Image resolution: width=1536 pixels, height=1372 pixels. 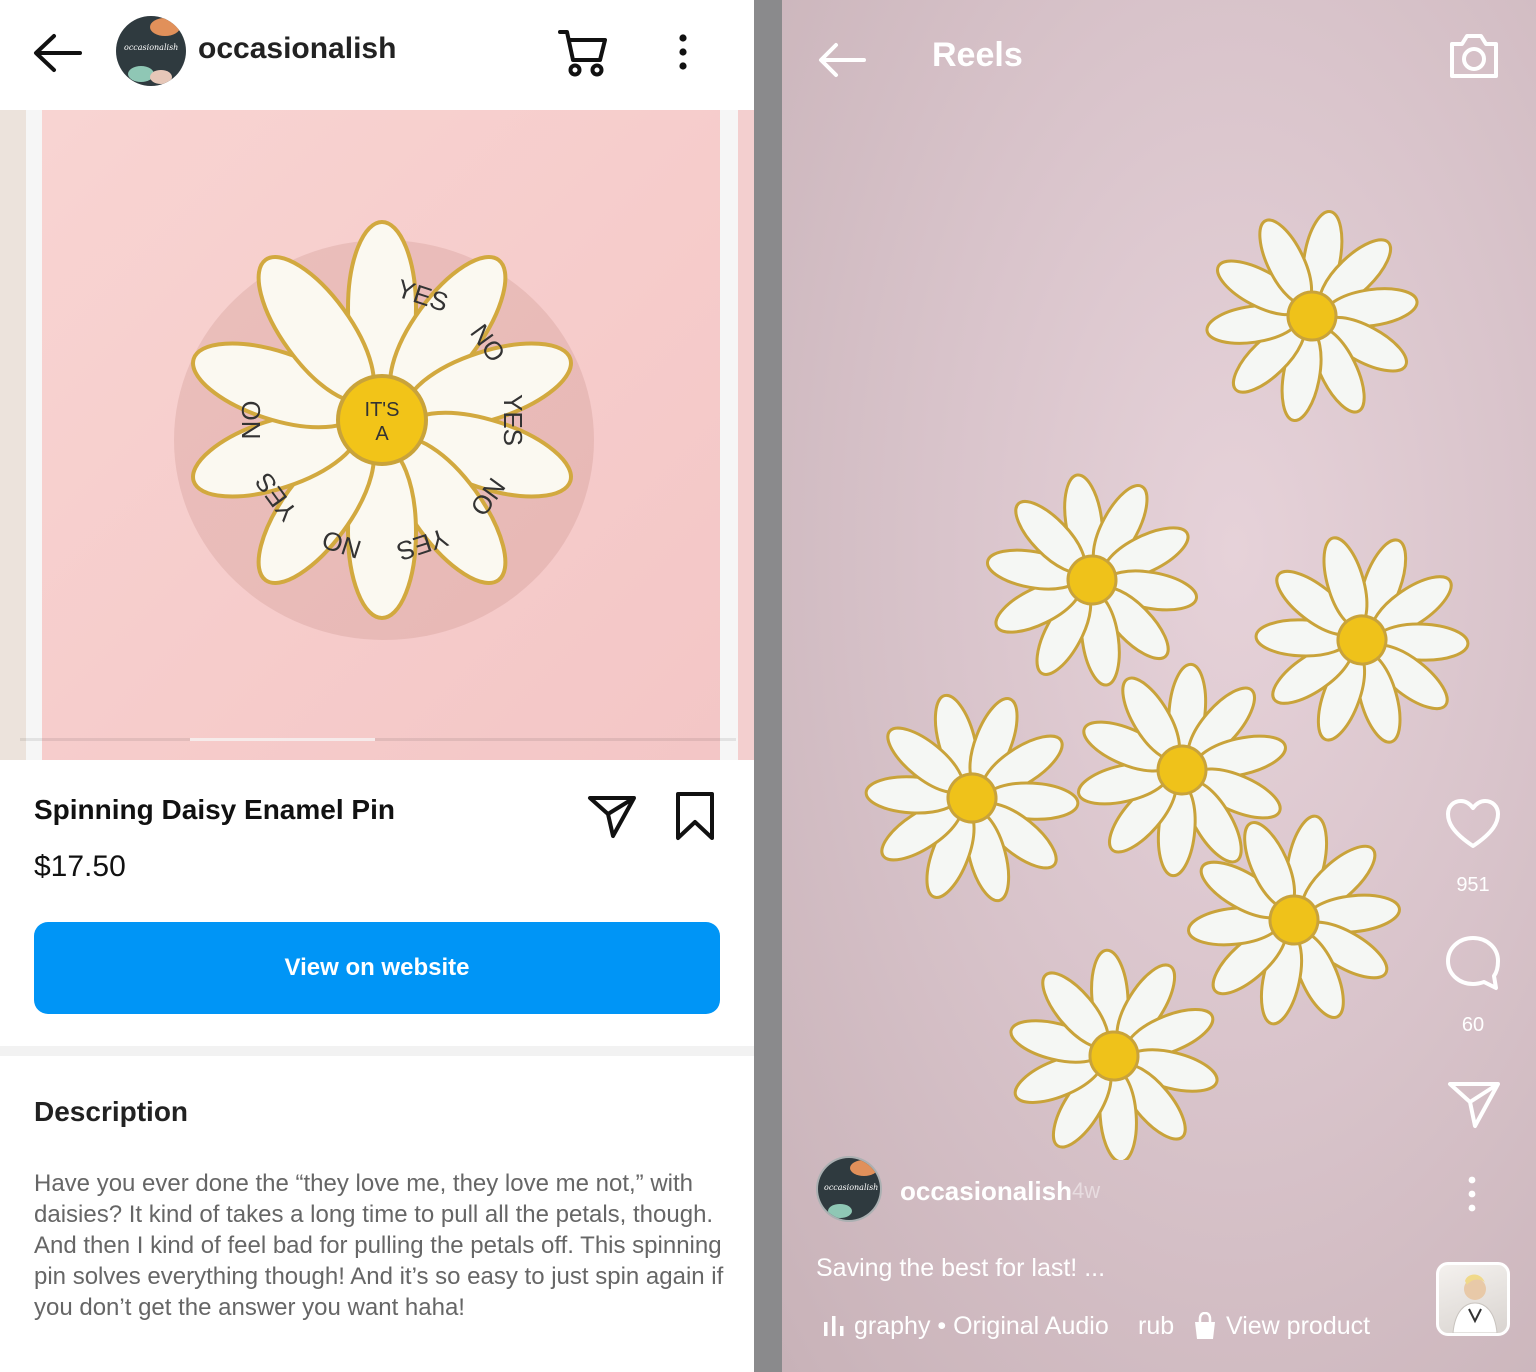 I want to click on audio-thumbnail, so click(x=1473, y=1299).